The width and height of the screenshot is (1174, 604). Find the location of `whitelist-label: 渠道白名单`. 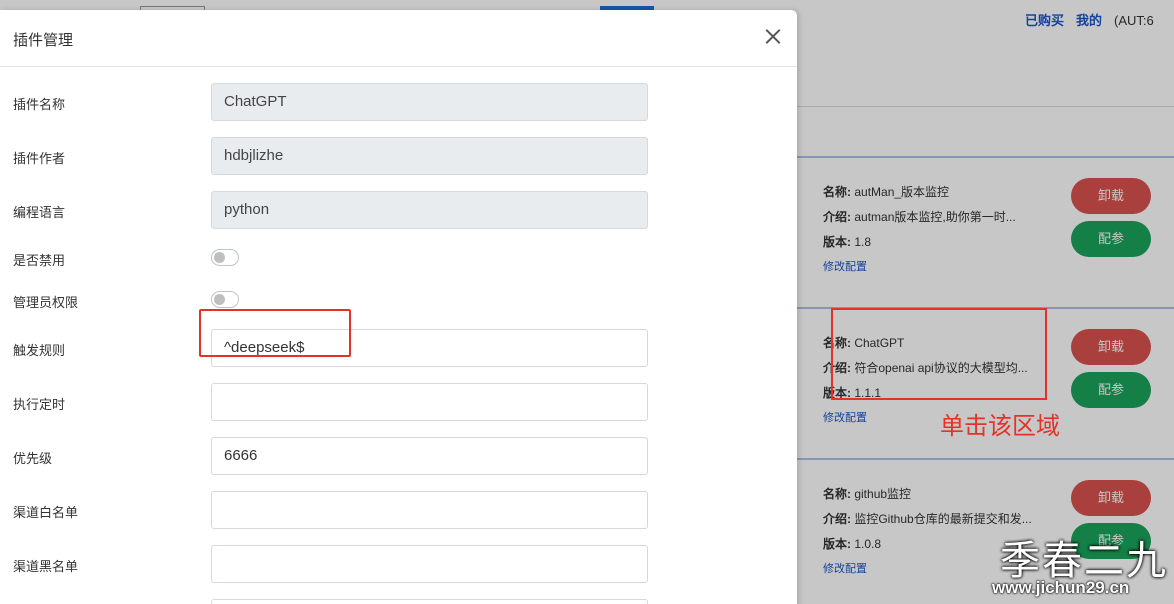

whitelist-label: 渠道白名单 is located at coordinates (46, 512).